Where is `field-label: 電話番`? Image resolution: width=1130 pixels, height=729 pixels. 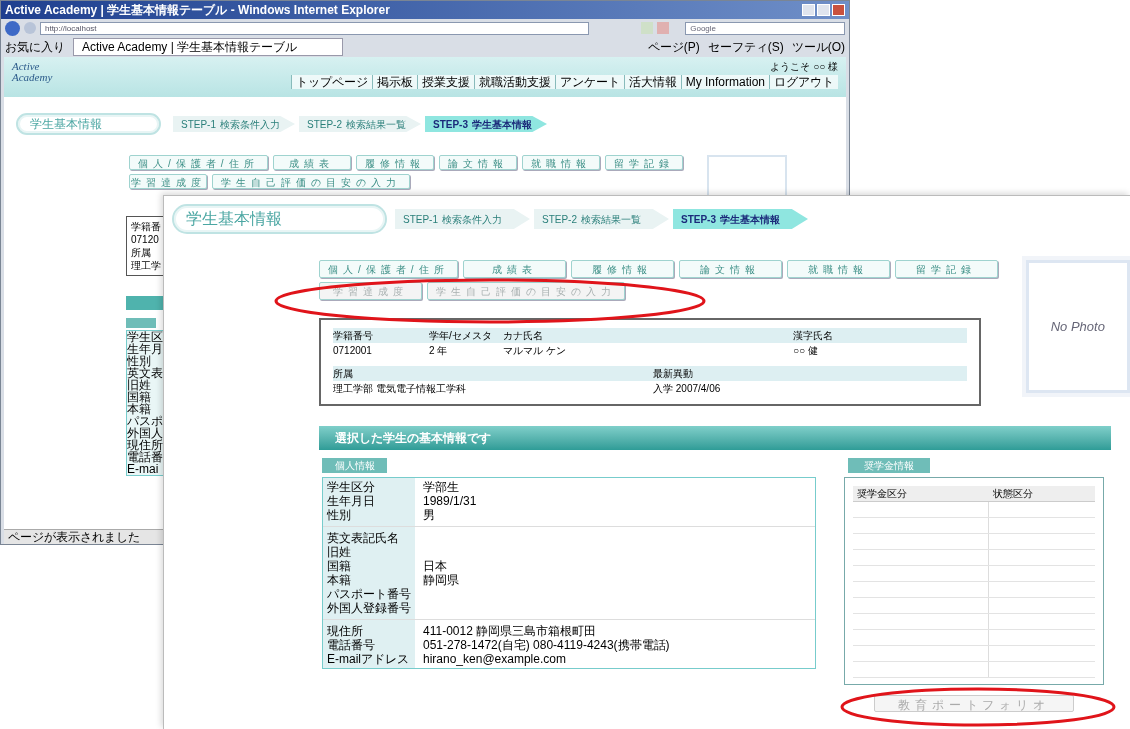
field-label: 電話番 is located at coordinates (145, 457).